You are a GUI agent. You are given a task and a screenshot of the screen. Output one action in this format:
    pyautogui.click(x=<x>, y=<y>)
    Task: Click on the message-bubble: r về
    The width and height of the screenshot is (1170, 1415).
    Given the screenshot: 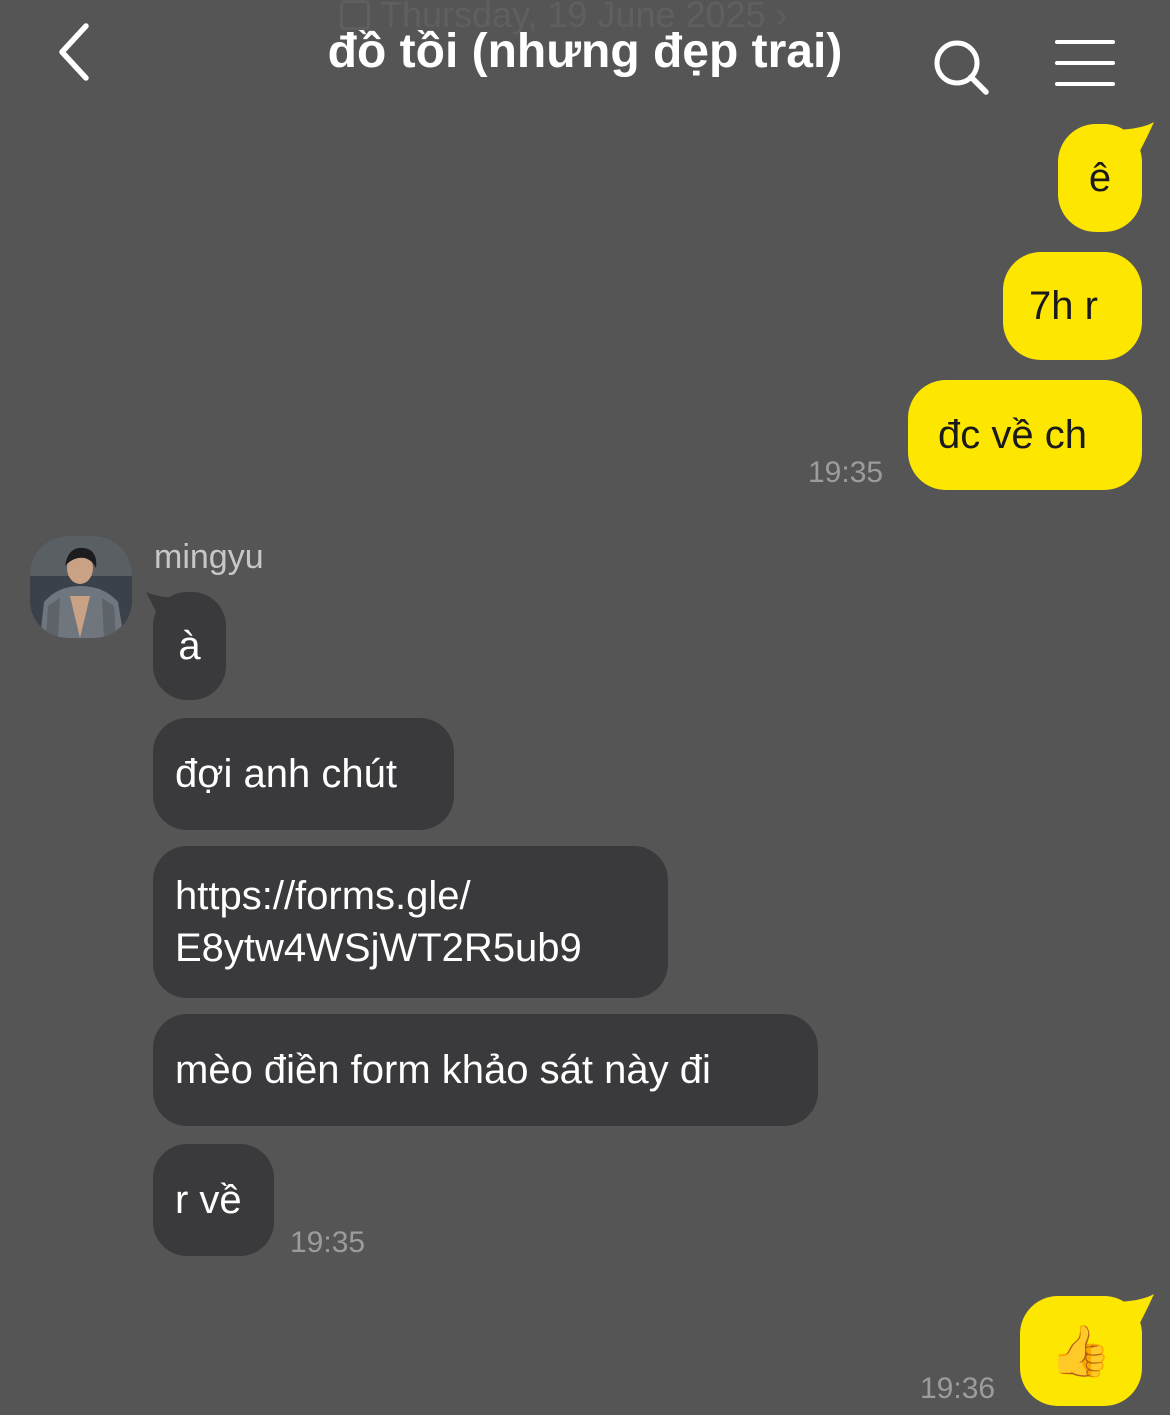 What is the action you would take?
    pyautogui.click(x=213, y=1200)
    